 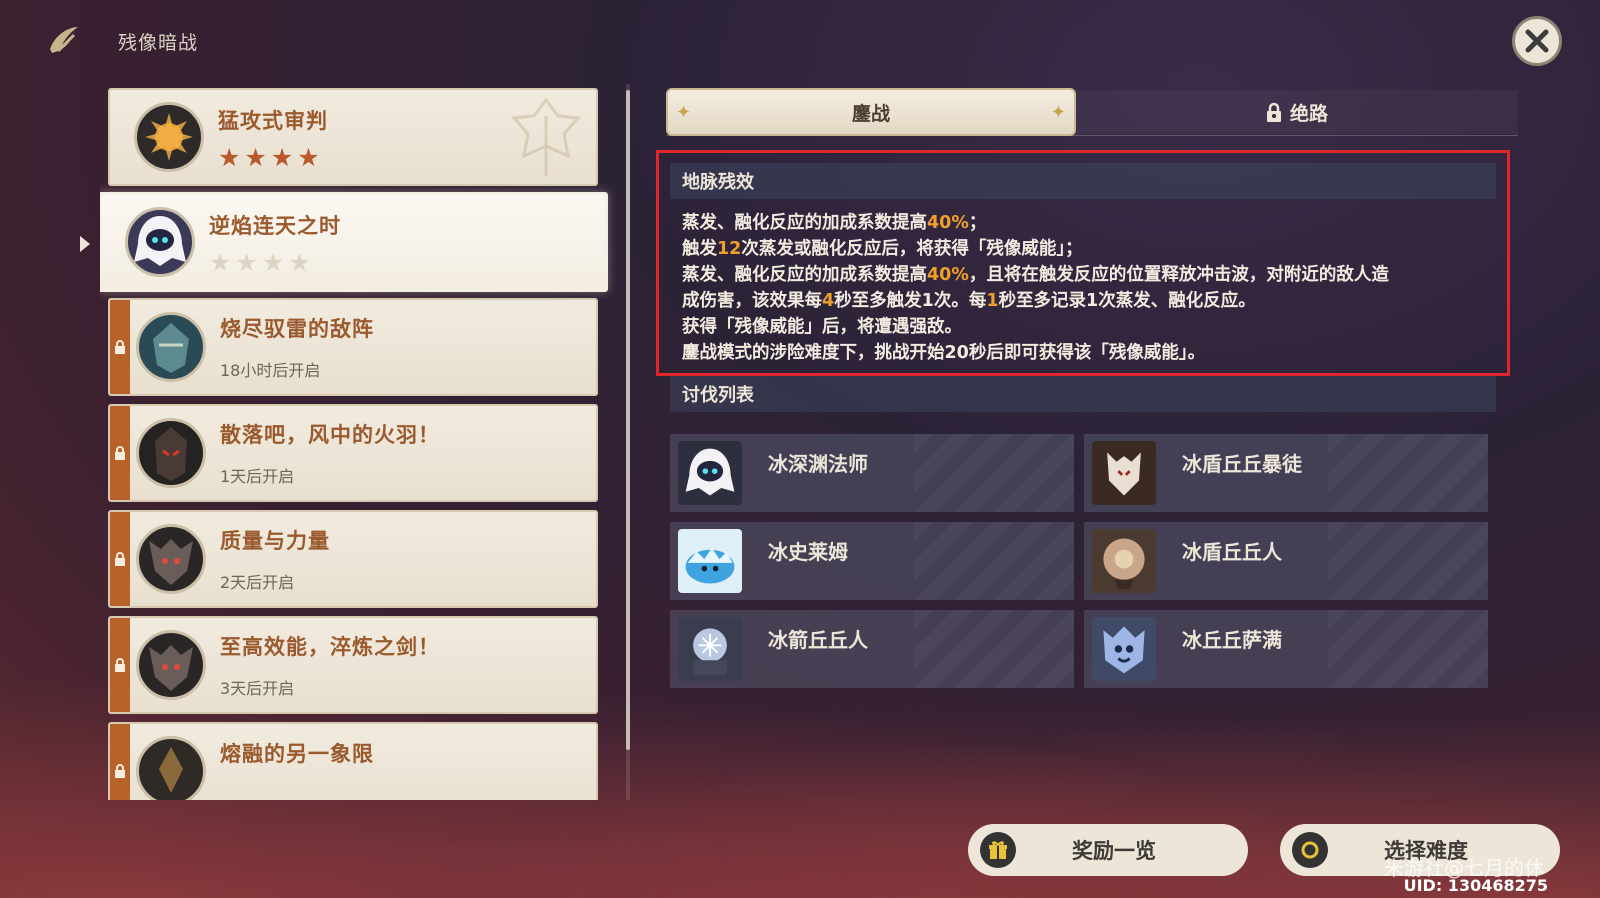 What do you see at coordinates (354, 242) in the screenshot?
I see `challenge-card-selected: 逆焰连天之时 ★ ★ ★ ★` at bounding box center [354, 242].